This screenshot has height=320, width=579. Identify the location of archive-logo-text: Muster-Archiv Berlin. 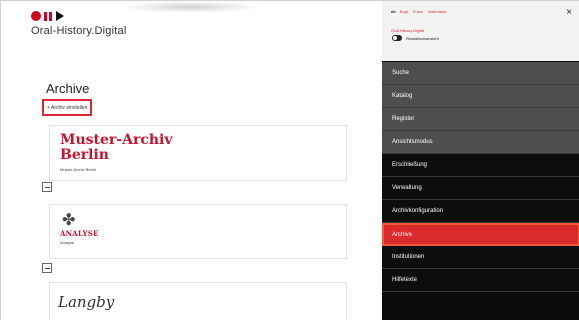
(116, 147).